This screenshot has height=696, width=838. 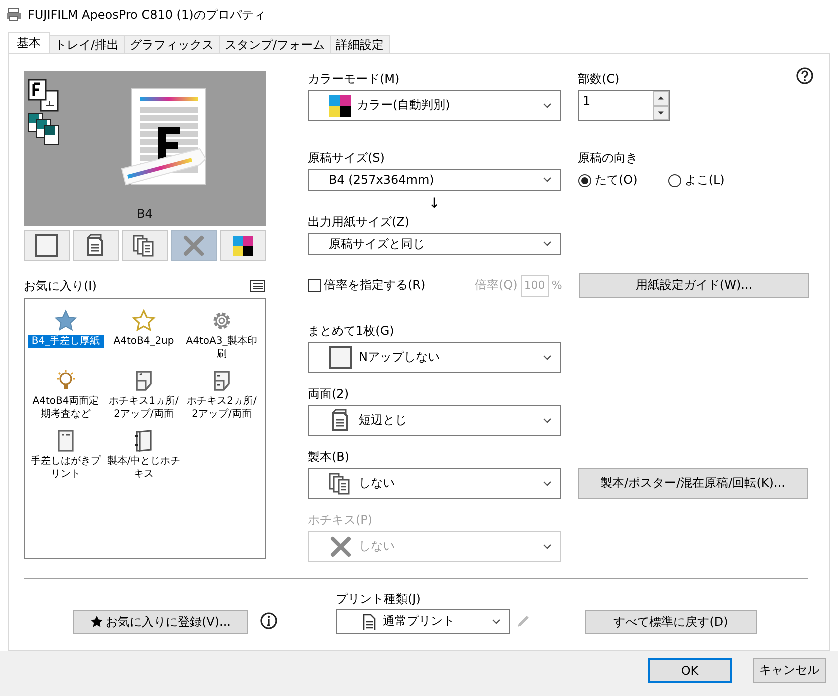 I want to click on document-icon, so click(x=369, y=622).